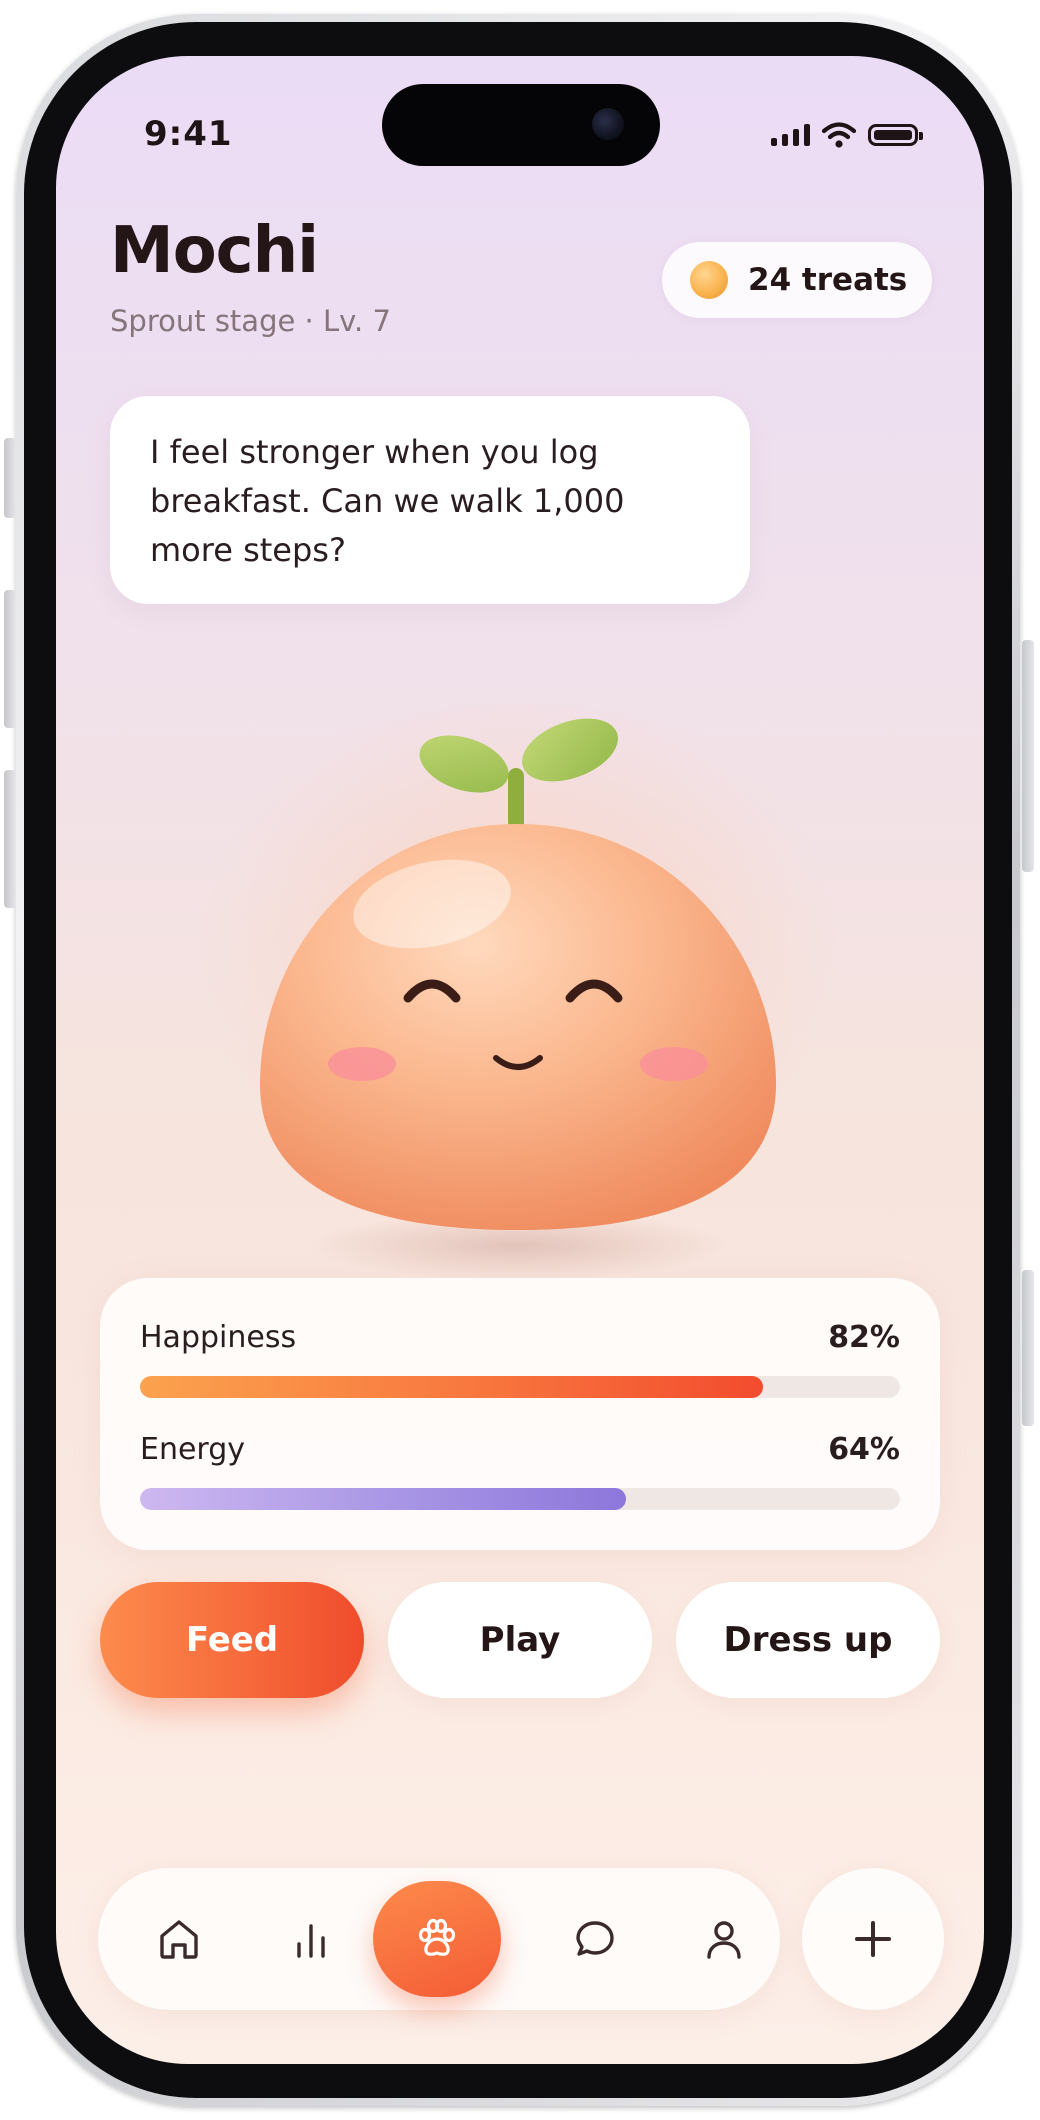  Describe the element at coordinates (250, 321) in the screenshot. I see `pet-stage-level: Sprout stage · Lv. 7` at that location.